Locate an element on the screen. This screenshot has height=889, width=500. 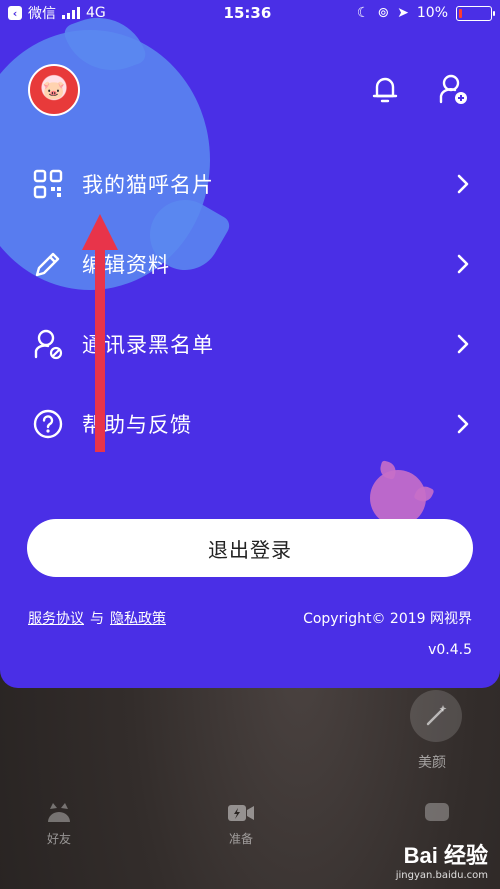
beauty-label: 美颜 is located at coordinates (432, 763).